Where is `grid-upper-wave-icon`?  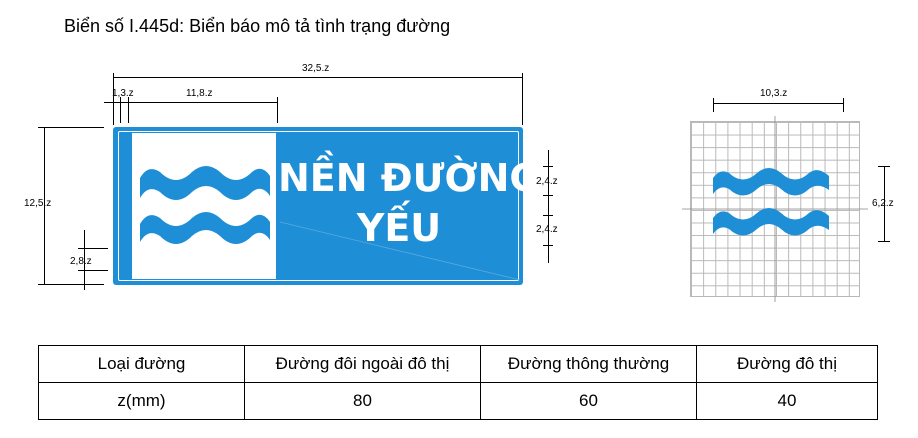 grid-upper-wave-icon is located at coordinates (771, 182).